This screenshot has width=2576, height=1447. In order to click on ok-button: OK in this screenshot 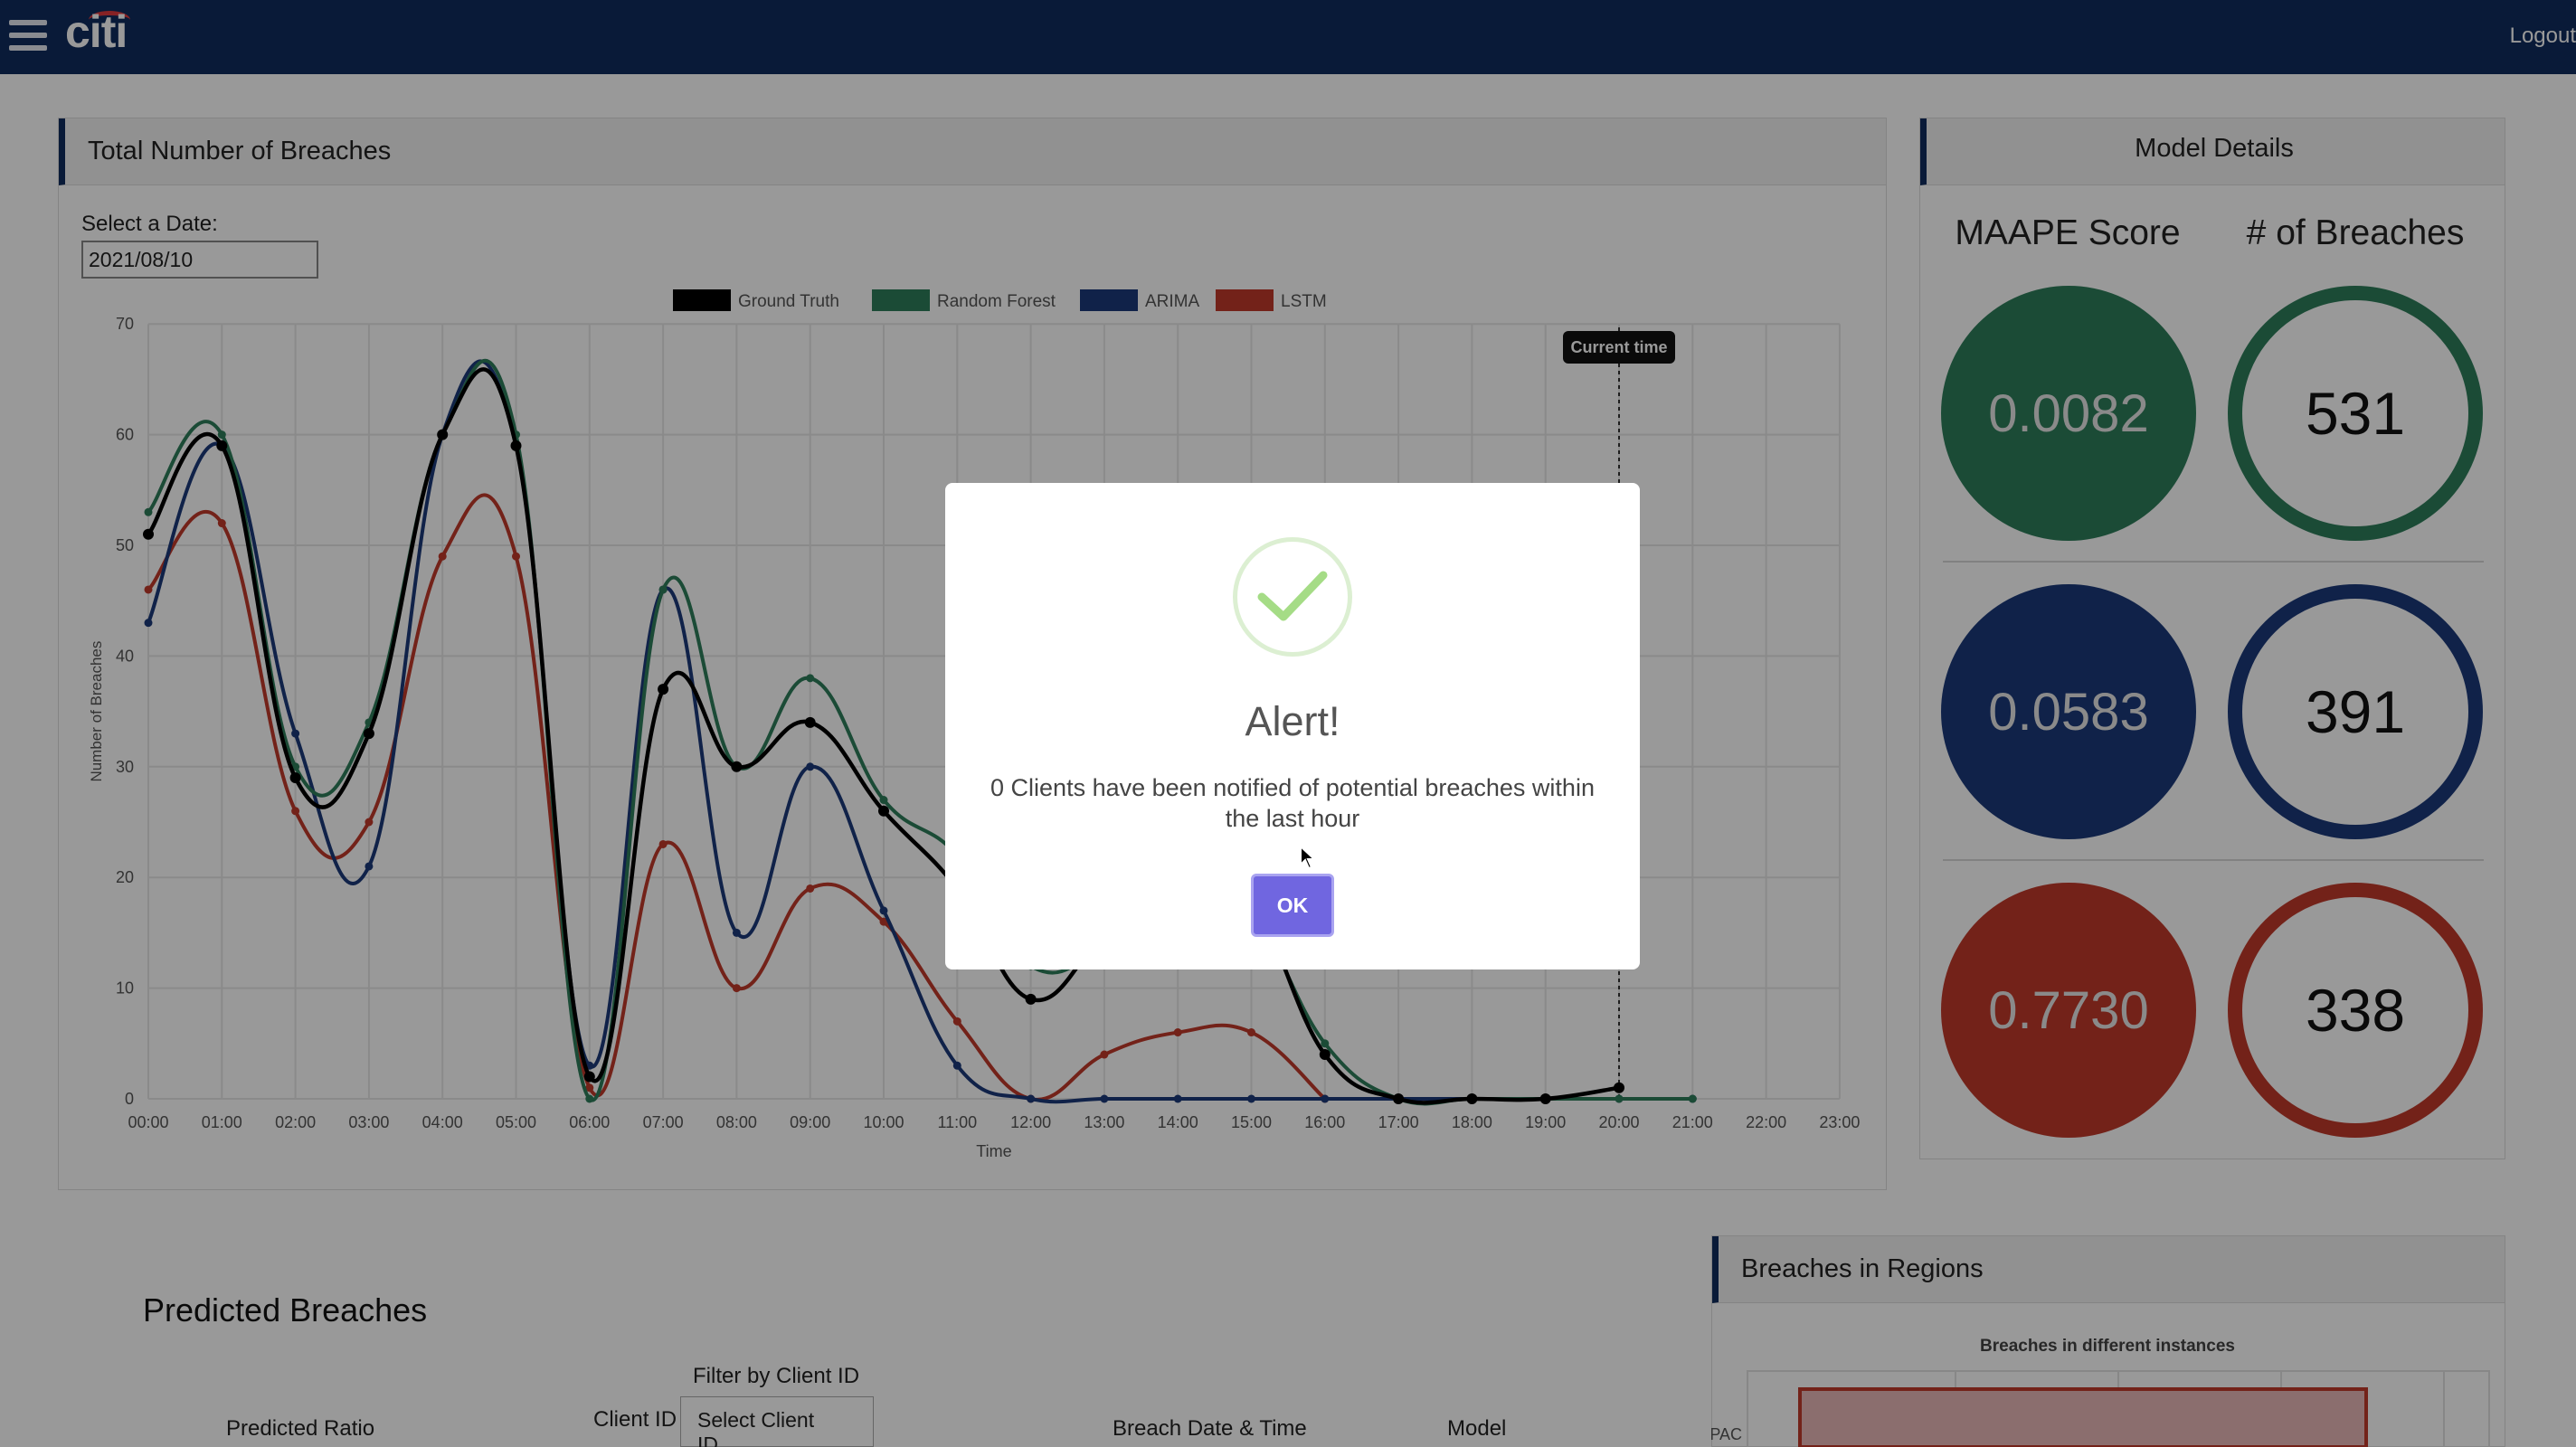, I will do `click(1293, 905)`.